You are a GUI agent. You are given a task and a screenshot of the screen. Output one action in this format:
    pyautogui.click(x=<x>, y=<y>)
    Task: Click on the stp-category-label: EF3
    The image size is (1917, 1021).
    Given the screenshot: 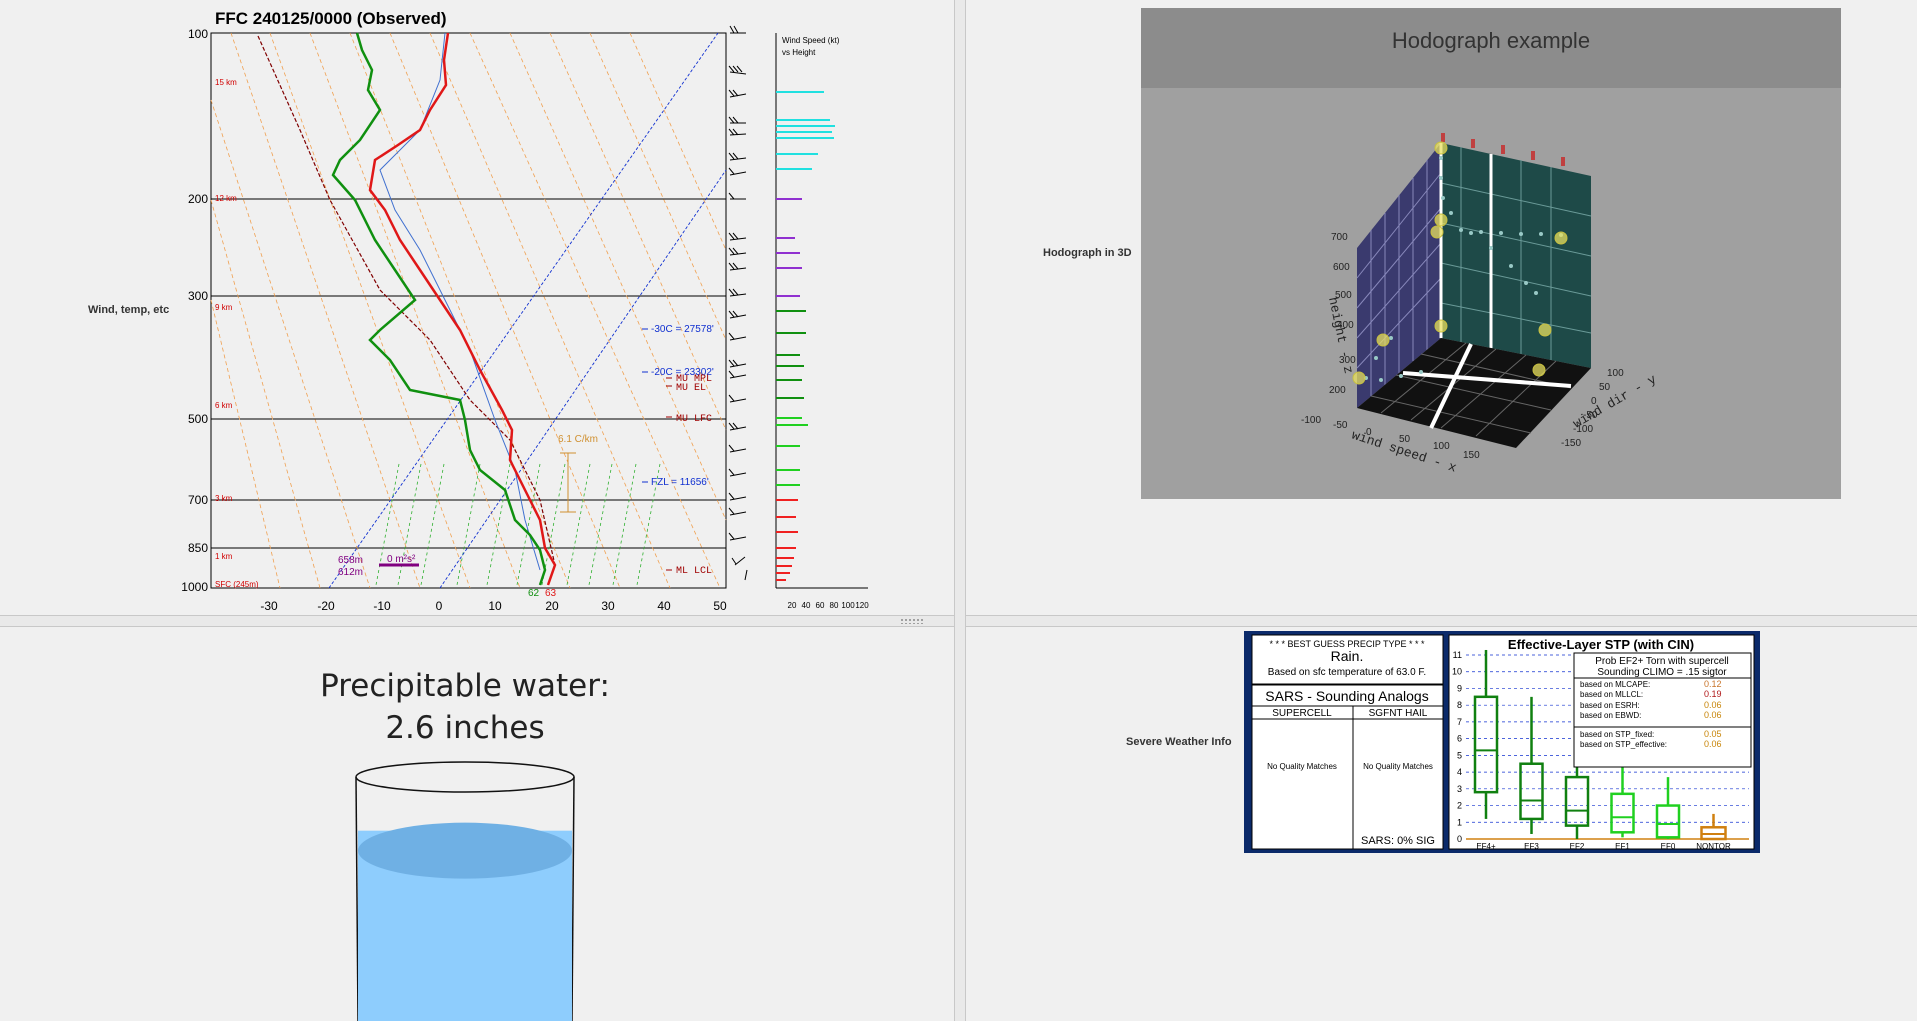 What is the action you would take?
    pyautogui.click(x=1531, y=846)
    